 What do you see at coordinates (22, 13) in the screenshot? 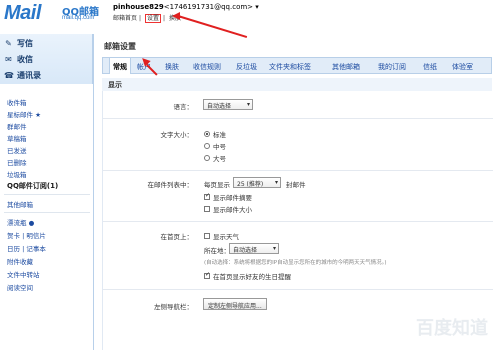
I see `logo: Mail` at bounding box center [22, 13].